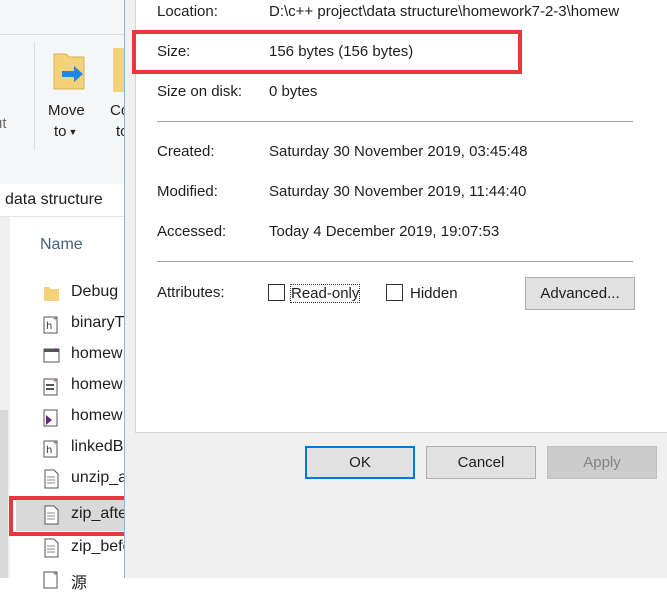 Image resolution: width=667 pixels, height=595 pixels. Describe the element at coordinates (394, 292) in the screenshot. I see `hidden-checkbox` at that location.